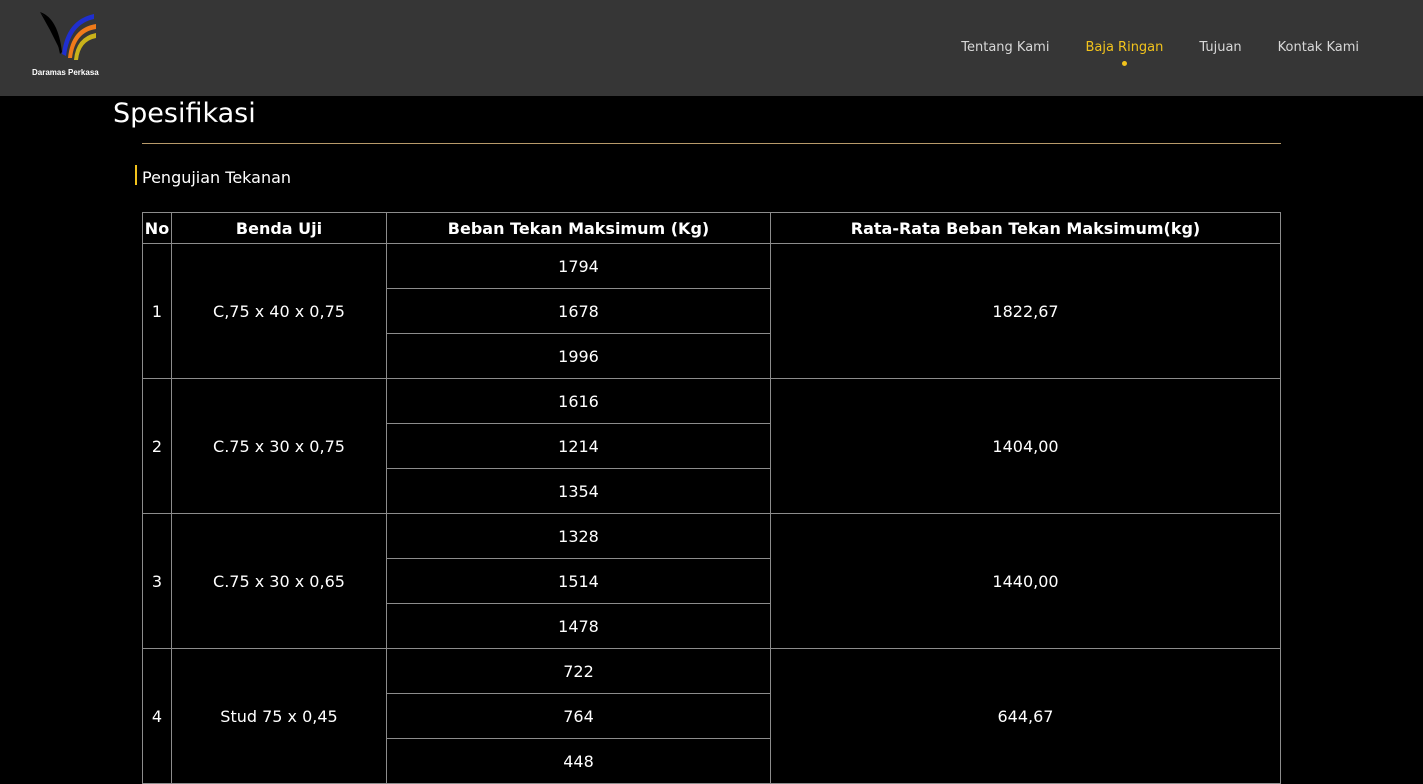  Describe the element at coordinates (578, 356) in the screenshot. I see `cell-beban: 1996` at that location.